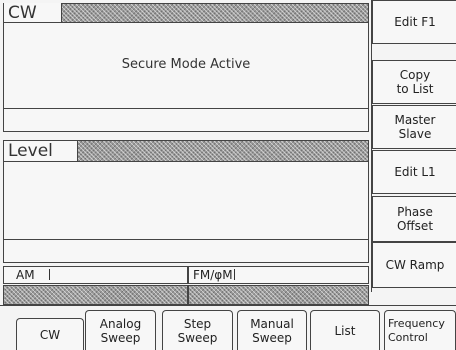  I want to click on am-status-box: AM, so click(95, 275).